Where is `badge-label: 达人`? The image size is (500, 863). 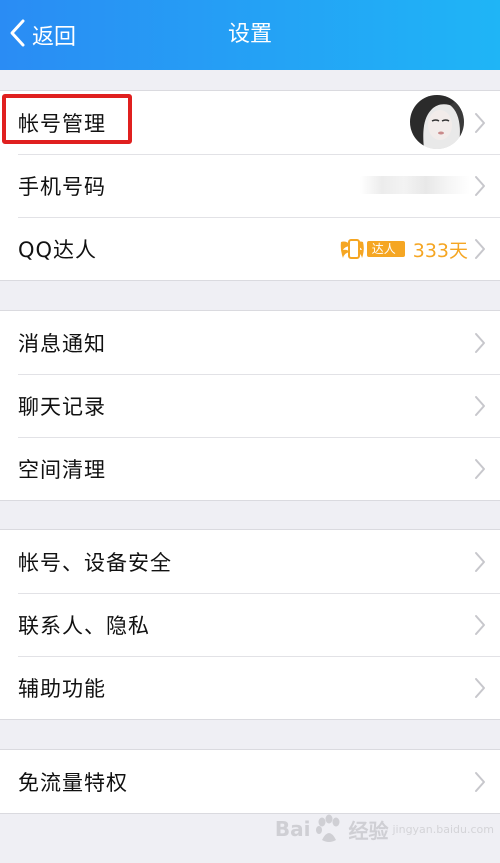 badge-label: 达人 is located at coordinates (383, 249).